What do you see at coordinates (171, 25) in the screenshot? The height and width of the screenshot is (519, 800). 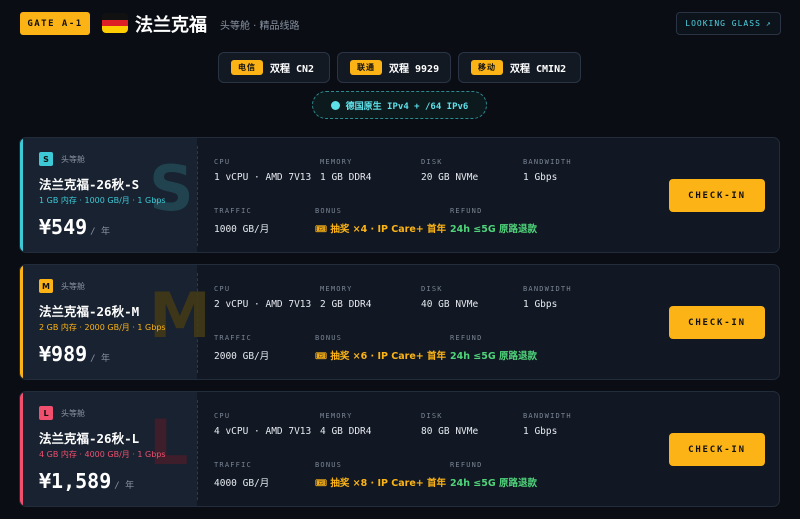 I see `page-title: 法兰克福` at bounding box center [171, 25].